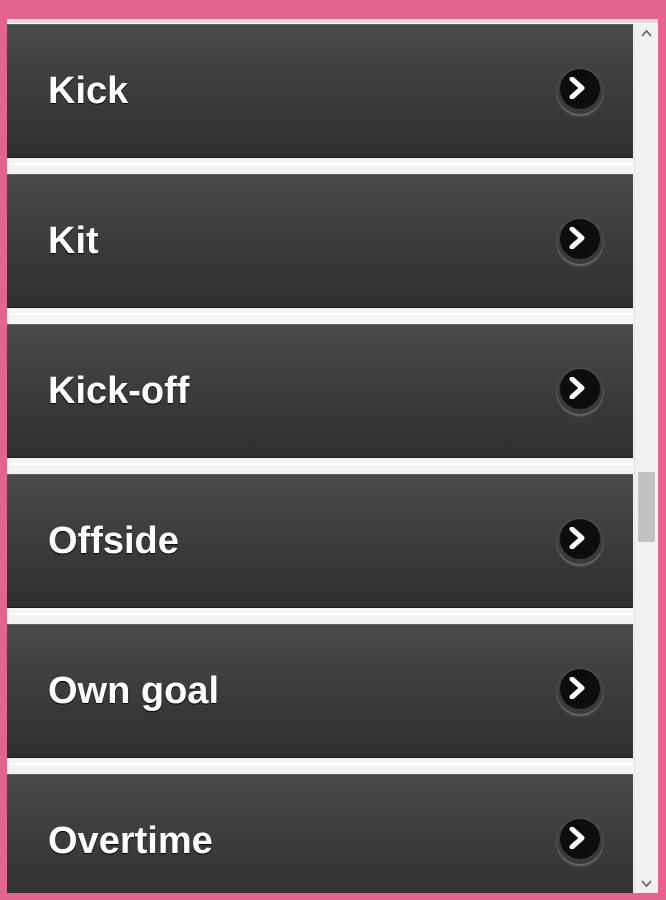 The image size is (666, 900). Describe the element at coordinates (320, 94) in the screenshot. I see `list-item-kick: Kick` at that location.